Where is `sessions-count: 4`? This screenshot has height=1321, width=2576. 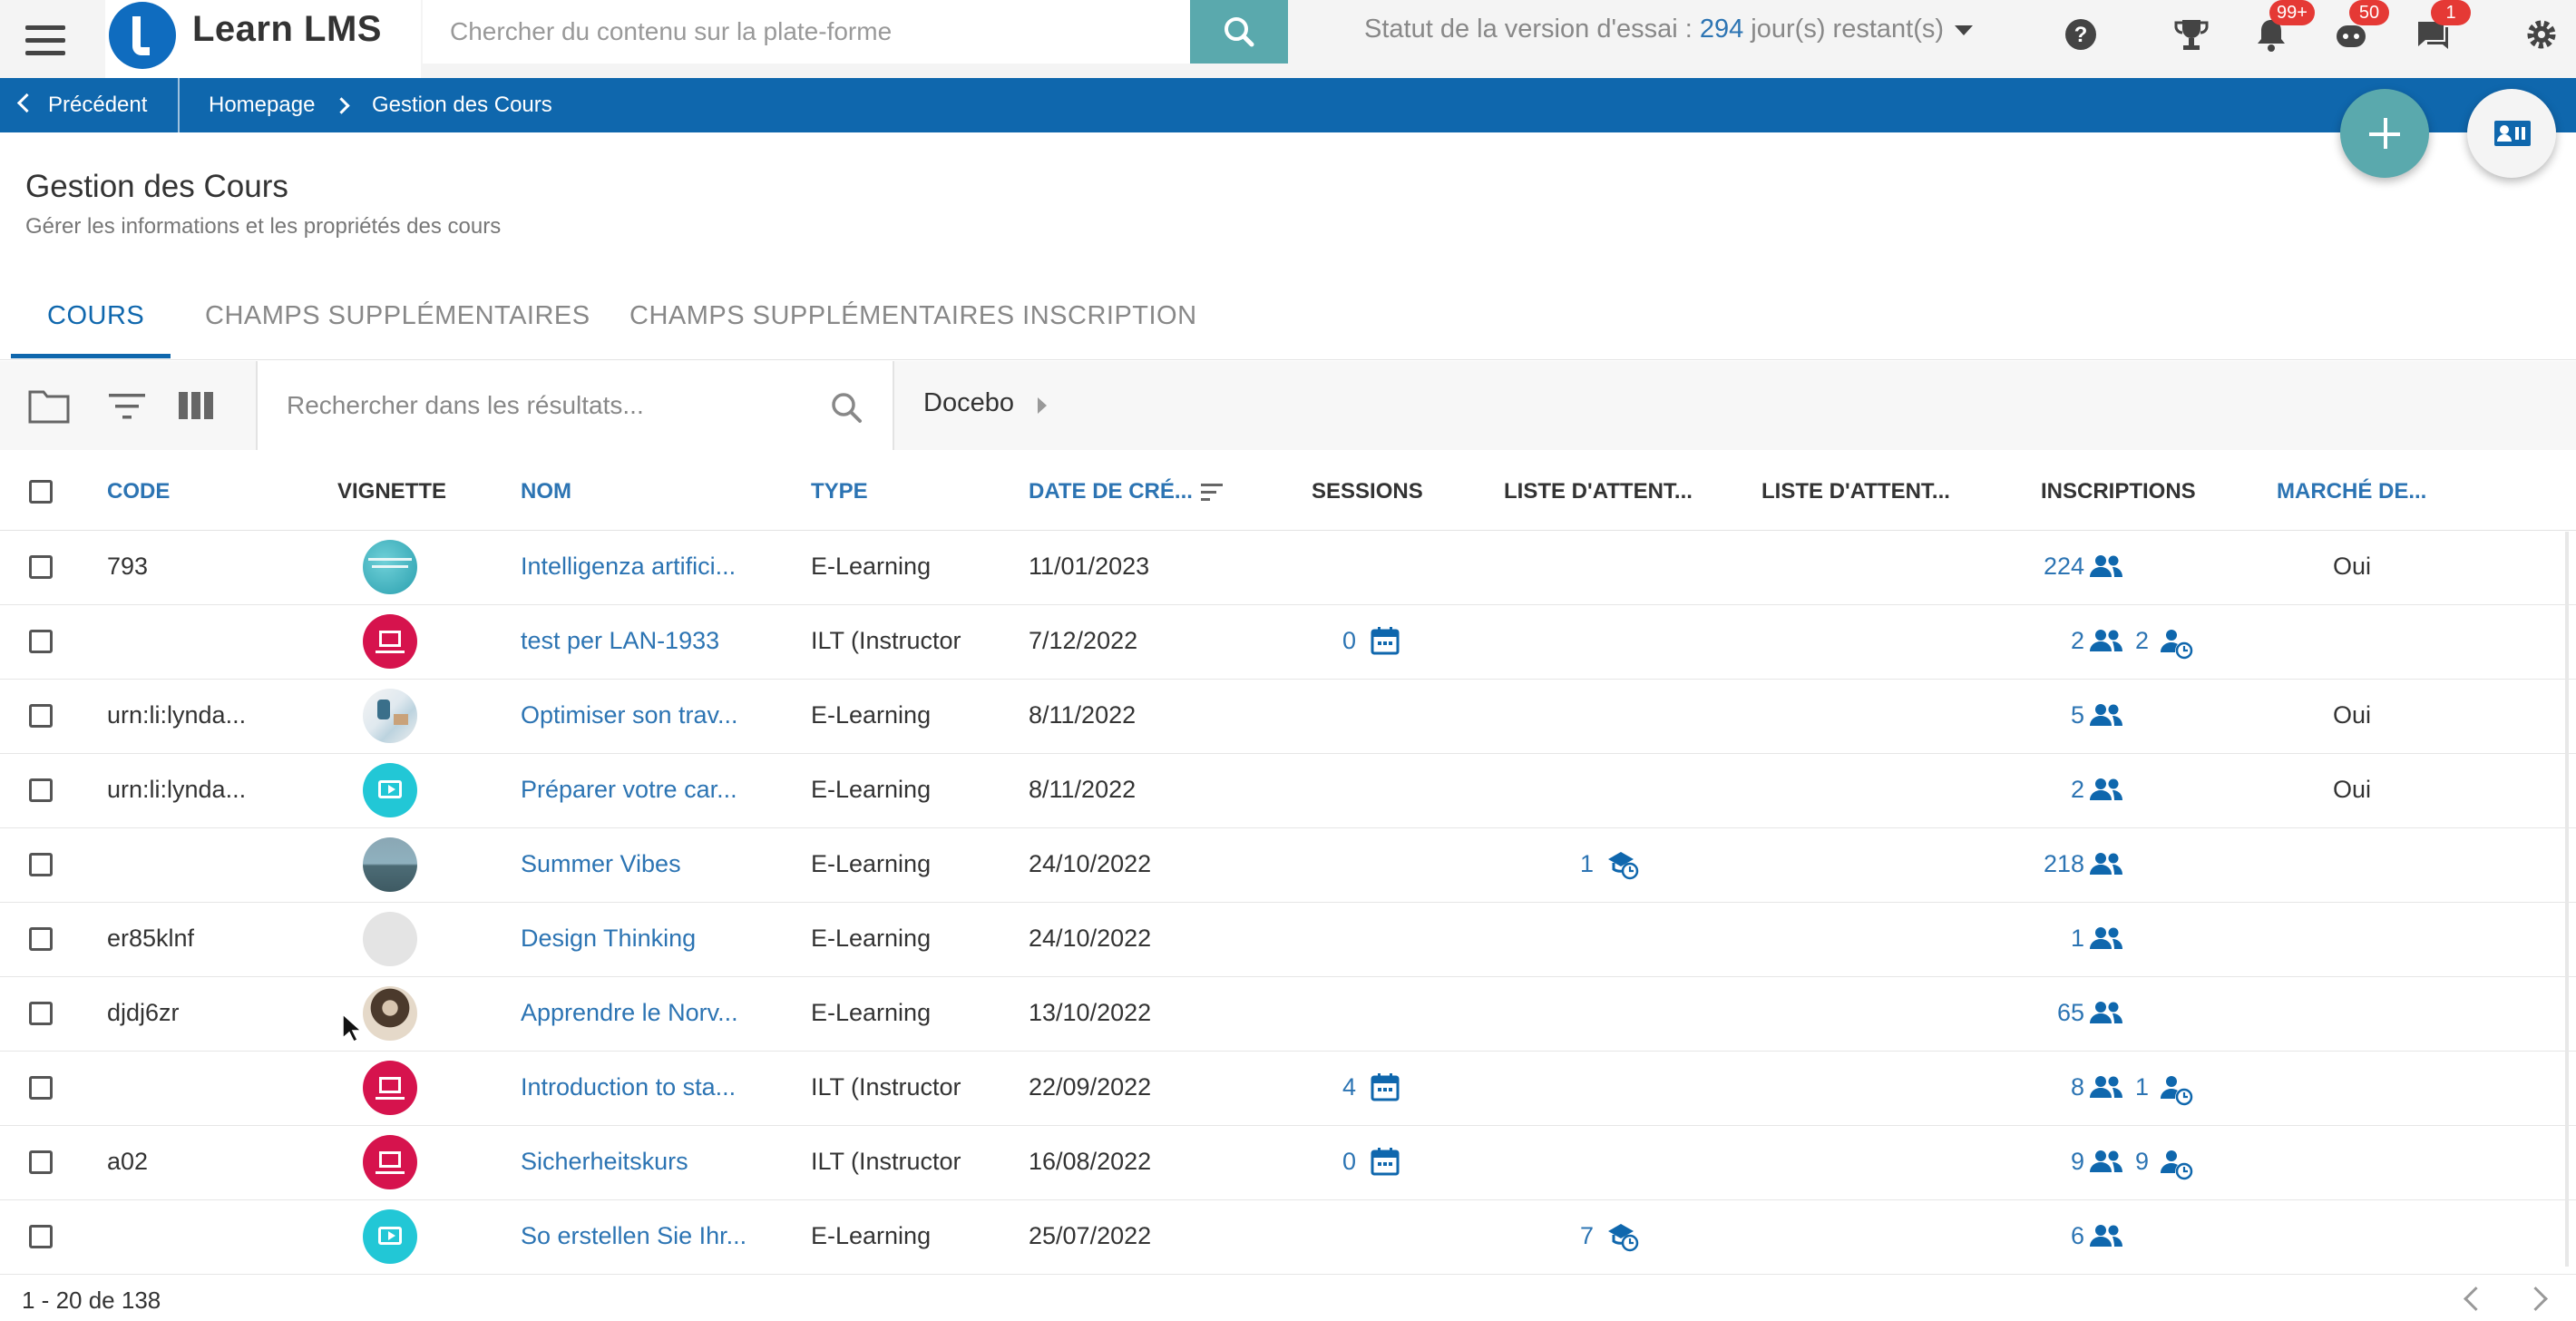 sessions-count: 4 is located at coordinates (1349, 1087).